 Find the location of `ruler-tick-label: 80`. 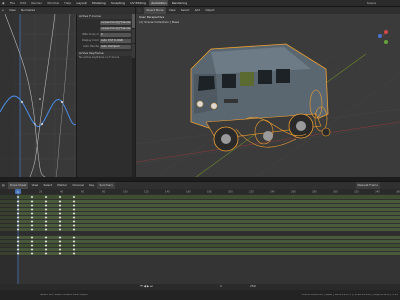

ruler-tick-label: 80 is located at coordinates (104, 192).